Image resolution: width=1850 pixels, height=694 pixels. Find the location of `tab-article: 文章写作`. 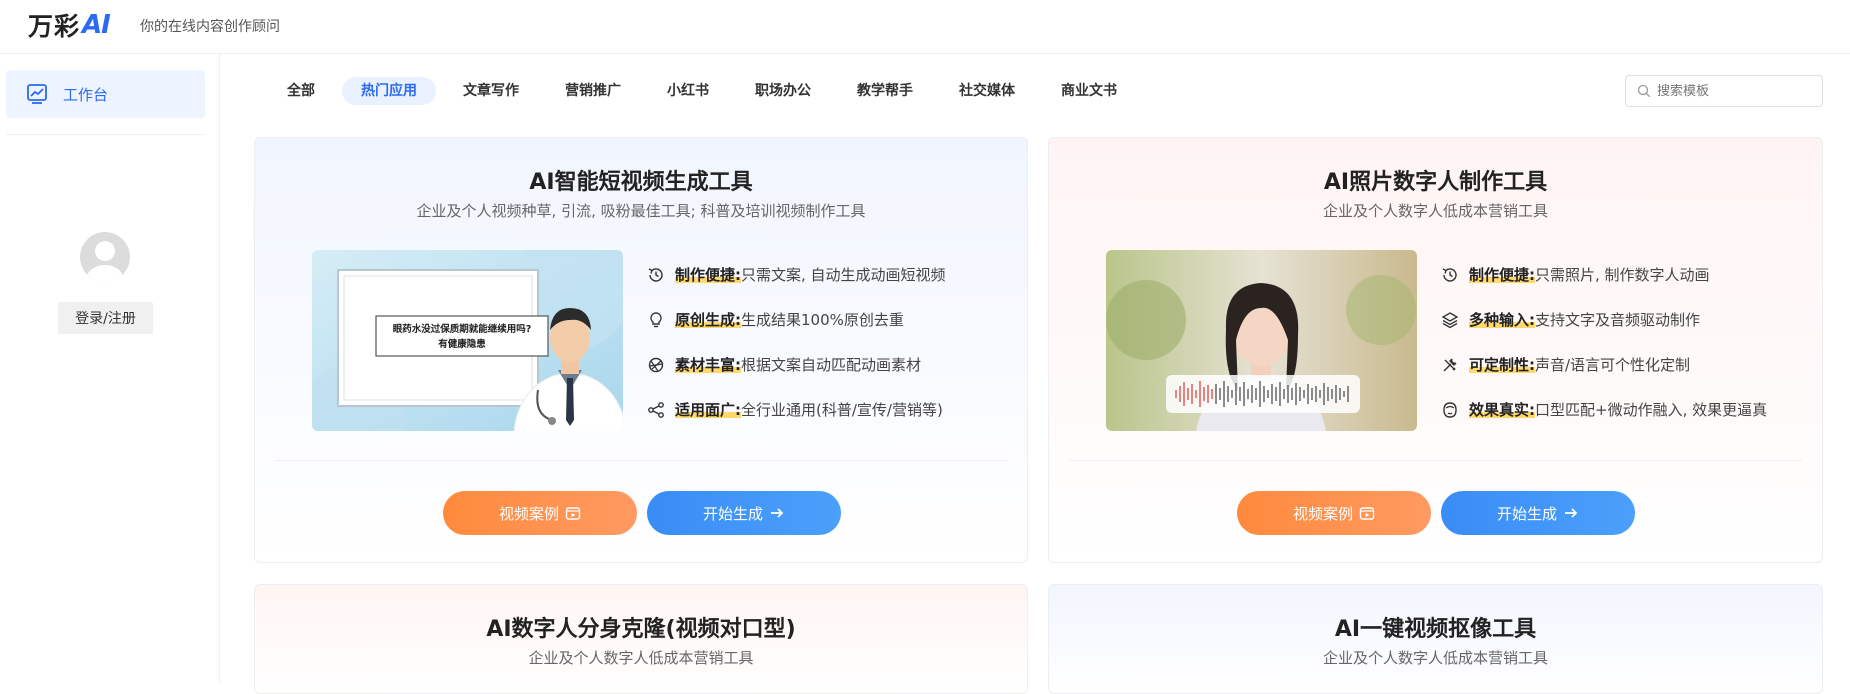

tab-article: 文章写作 is located at coordinates (491, 91).